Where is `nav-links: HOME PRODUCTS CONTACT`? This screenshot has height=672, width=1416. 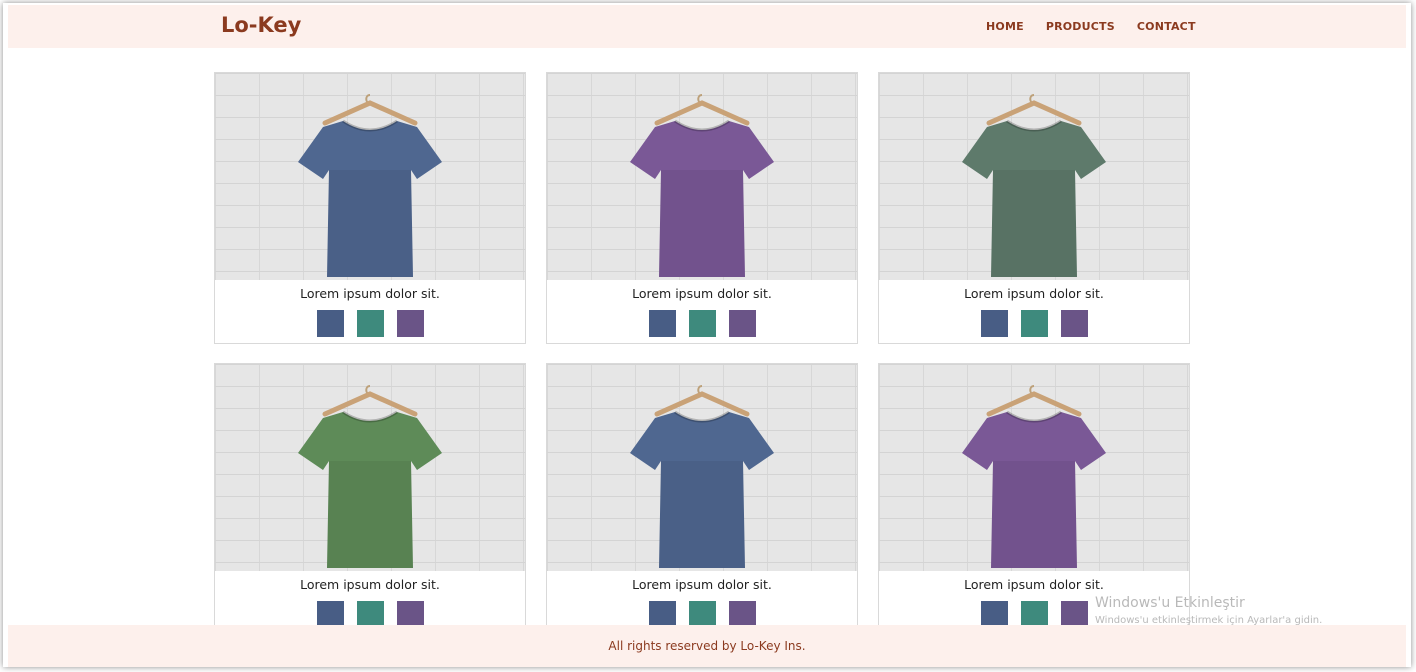 nav-links: HOME PRODUCTS CONTACT is located at coordinates (1091, 26).